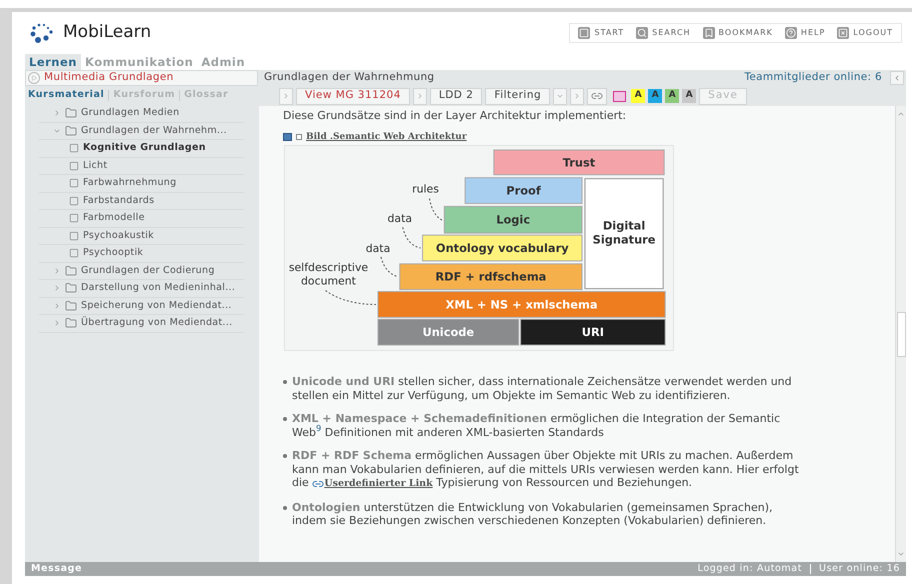 The height and width of the screenshot is (584, 912). What do you see at coordinates (579, 162) in the screenshot?
I see `layer-block: Trust` at bounding box center [579, 162].